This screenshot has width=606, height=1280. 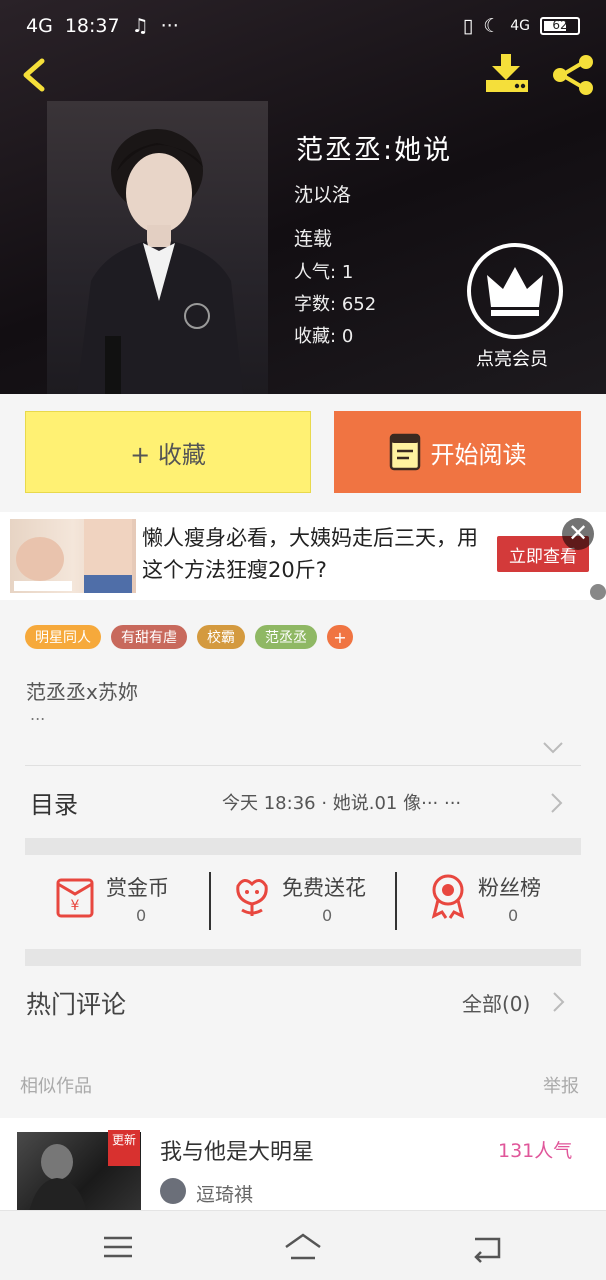 What do you see at coordinates (327, 915) in the screenshot?
I see `send-flower-count: 0` at bounding box center [327, 915].